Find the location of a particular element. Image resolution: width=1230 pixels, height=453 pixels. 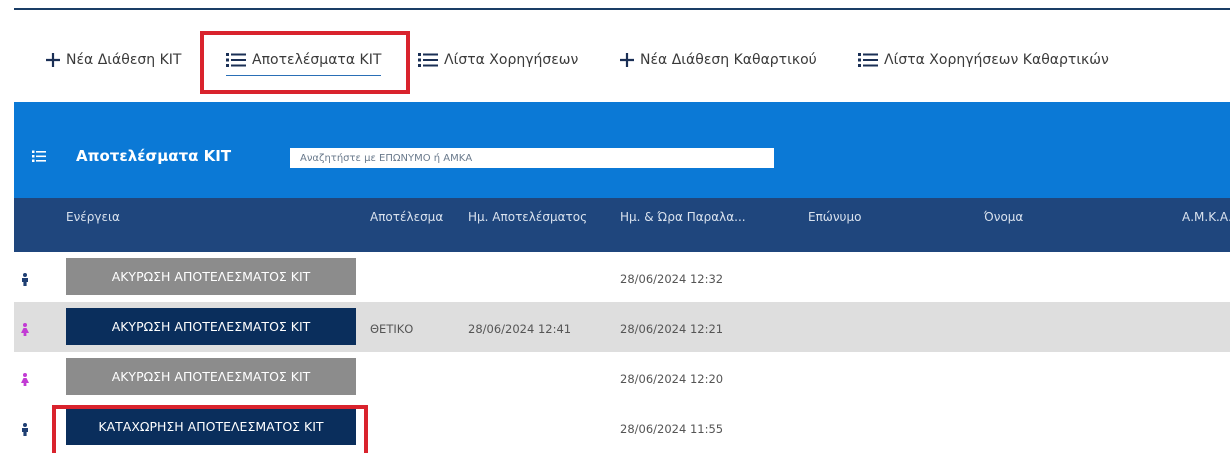

nav-new-kit: Νέα Διάθεση ΚΙΤ is located at coordinates (113, 60).